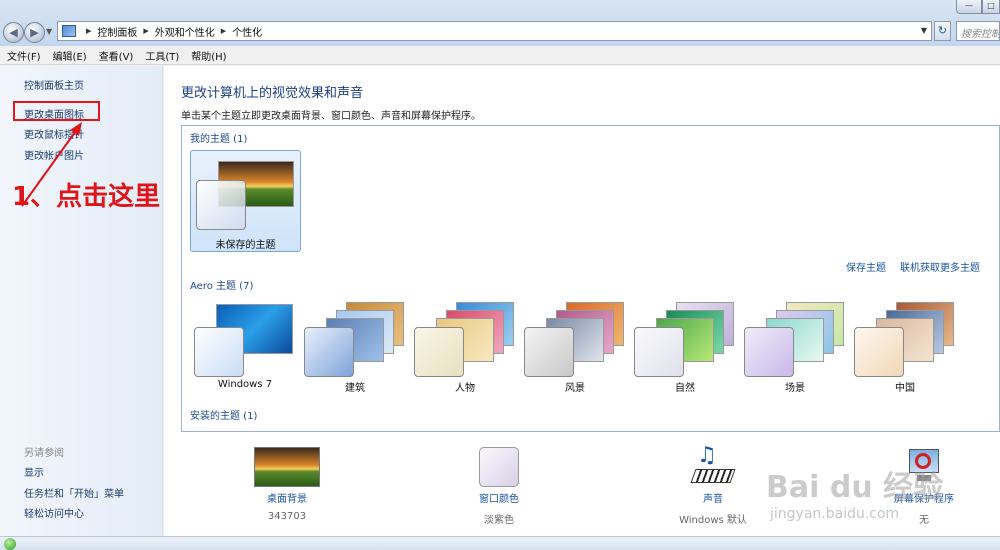  What do you see at coordinates (713, 497) in the screenshot?
I see `sound-label: 声音` at bounding box center [713, 497].